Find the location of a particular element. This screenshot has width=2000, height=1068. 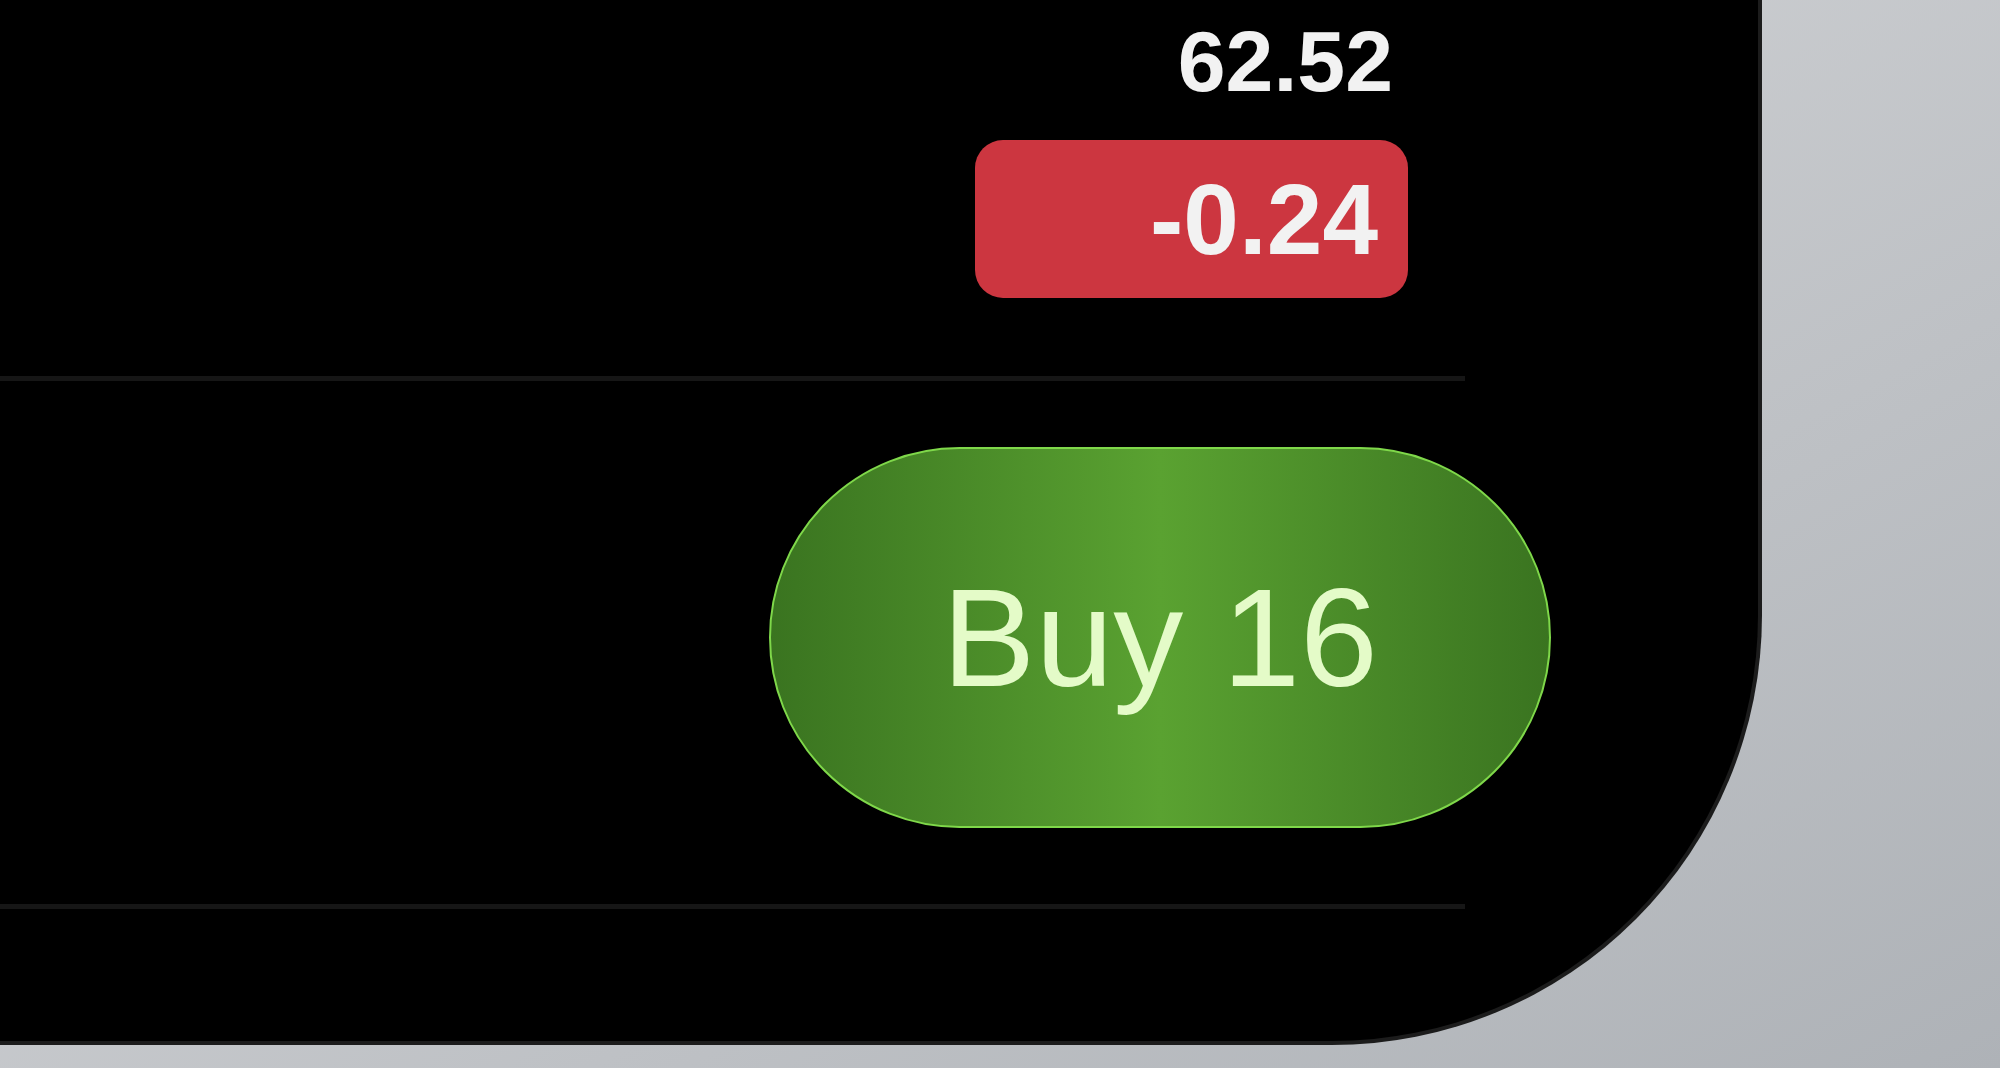

buy-button: Buy 16 is located at coordinates (1160, 637).